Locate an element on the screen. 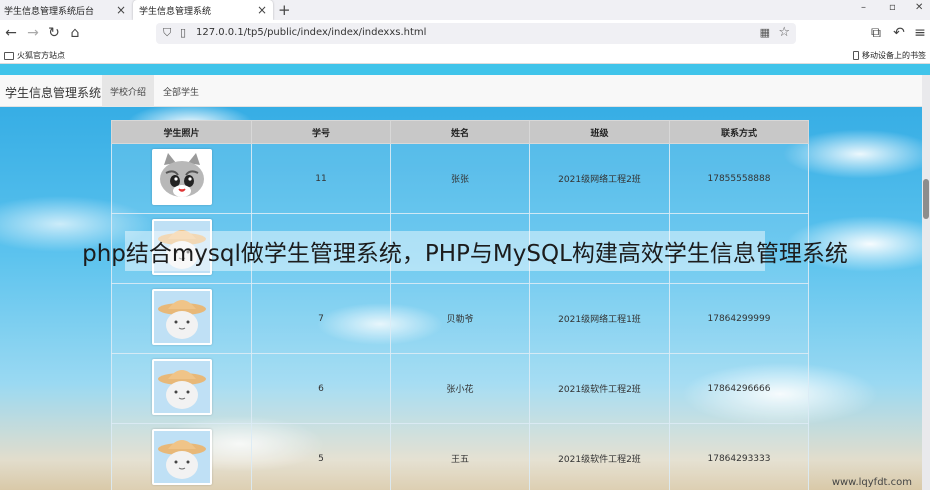 This screenshot has height=490, width=930. brand-title: 学生信息管理系统 is located at coordinates (53, 92).